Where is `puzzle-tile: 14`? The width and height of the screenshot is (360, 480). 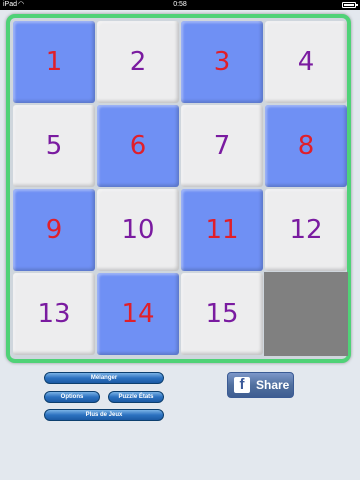 puzzle-tile: 14 is located at coordinates (138, 314).